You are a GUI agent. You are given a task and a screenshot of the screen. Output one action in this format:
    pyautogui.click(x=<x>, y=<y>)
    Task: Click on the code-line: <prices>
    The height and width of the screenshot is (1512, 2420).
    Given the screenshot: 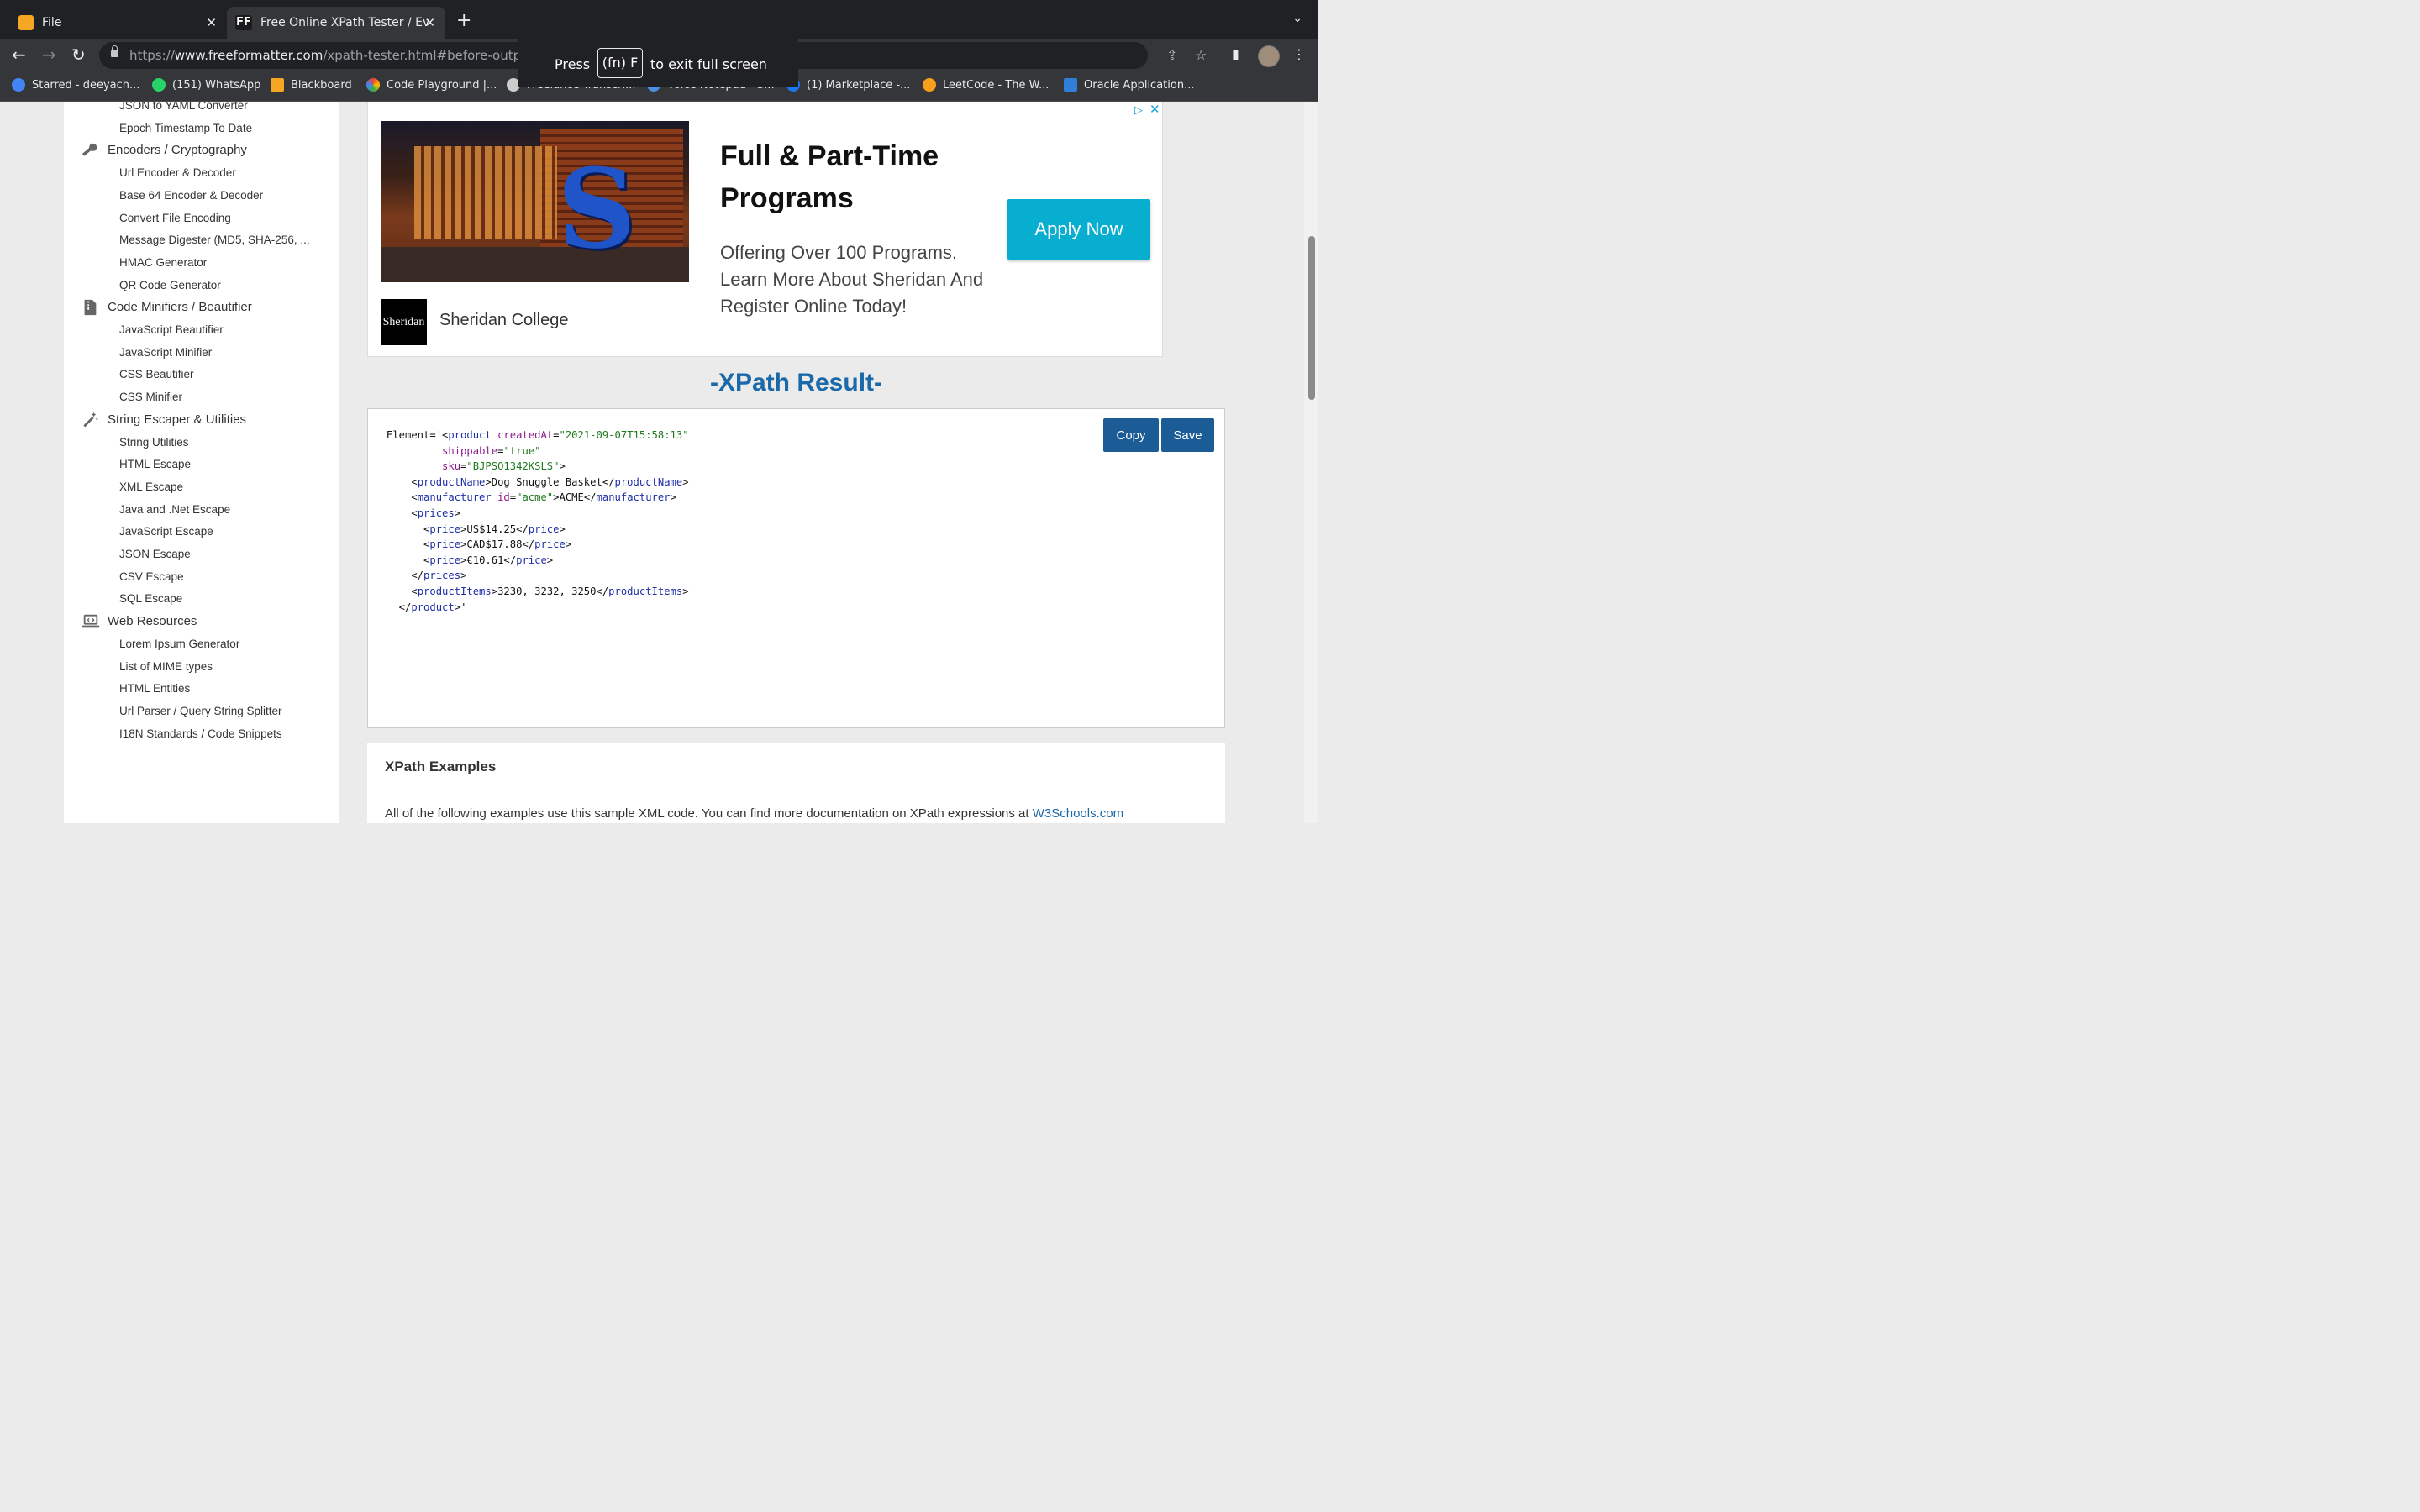 What is the action you would take?
    pyautogui.click(x=423, y=513)
    